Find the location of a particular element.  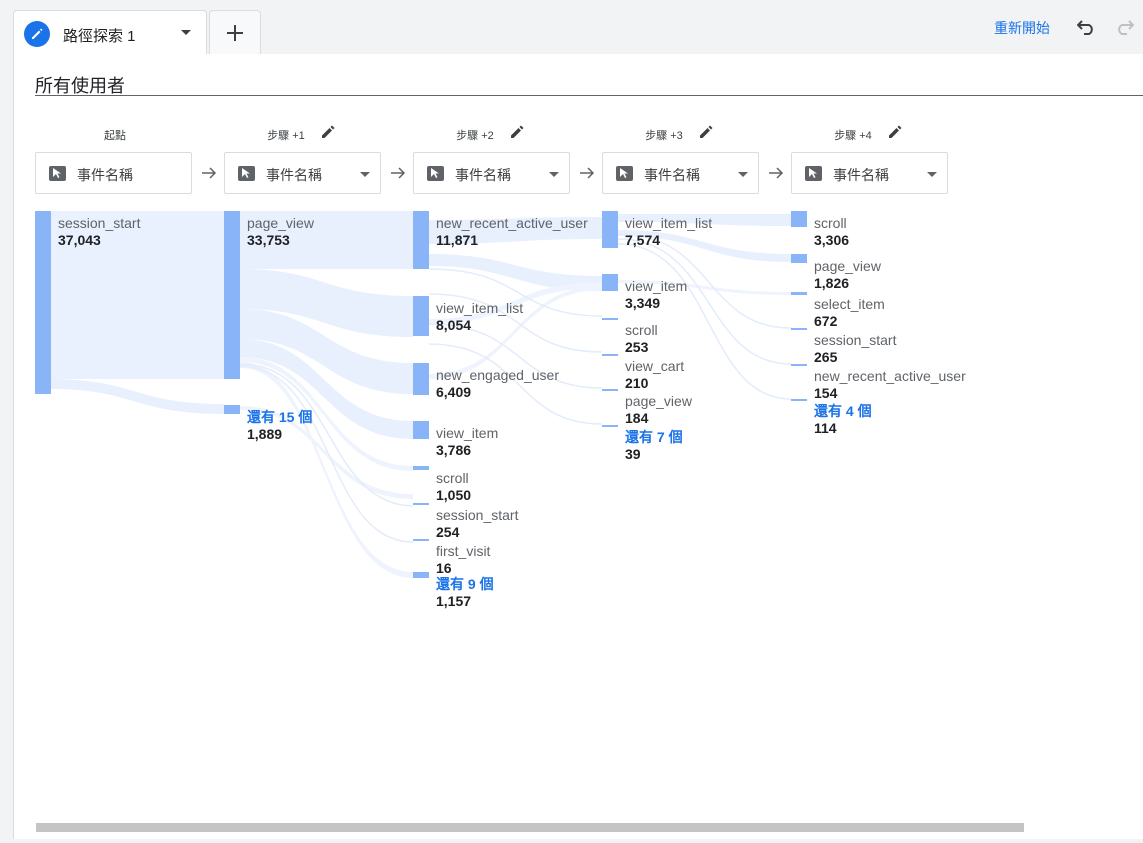

more-nodes-link: 還有 4 個 is located at coordinates (843, 411).